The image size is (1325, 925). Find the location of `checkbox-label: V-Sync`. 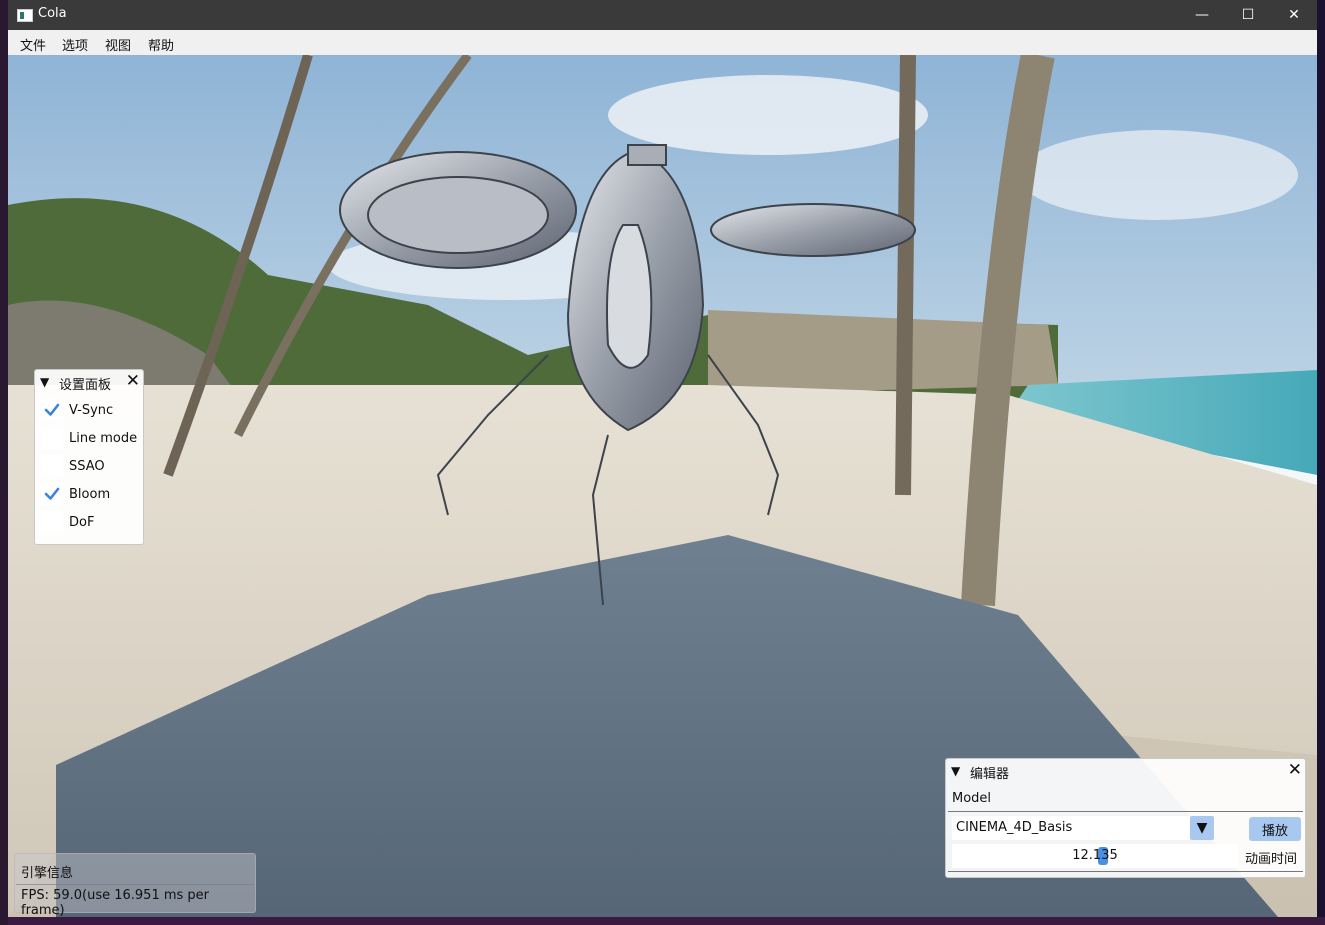

checkbox-label: V-Sync is located at coordinates (91, 410).